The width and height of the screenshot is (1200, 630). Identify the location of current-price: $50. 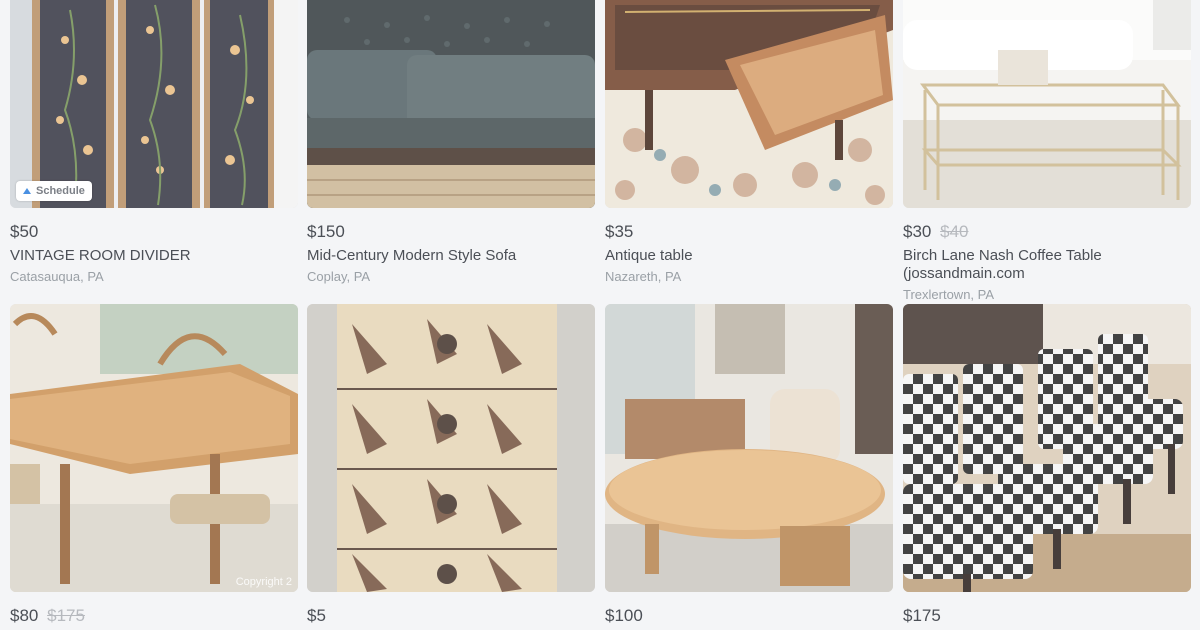
(24, 231).